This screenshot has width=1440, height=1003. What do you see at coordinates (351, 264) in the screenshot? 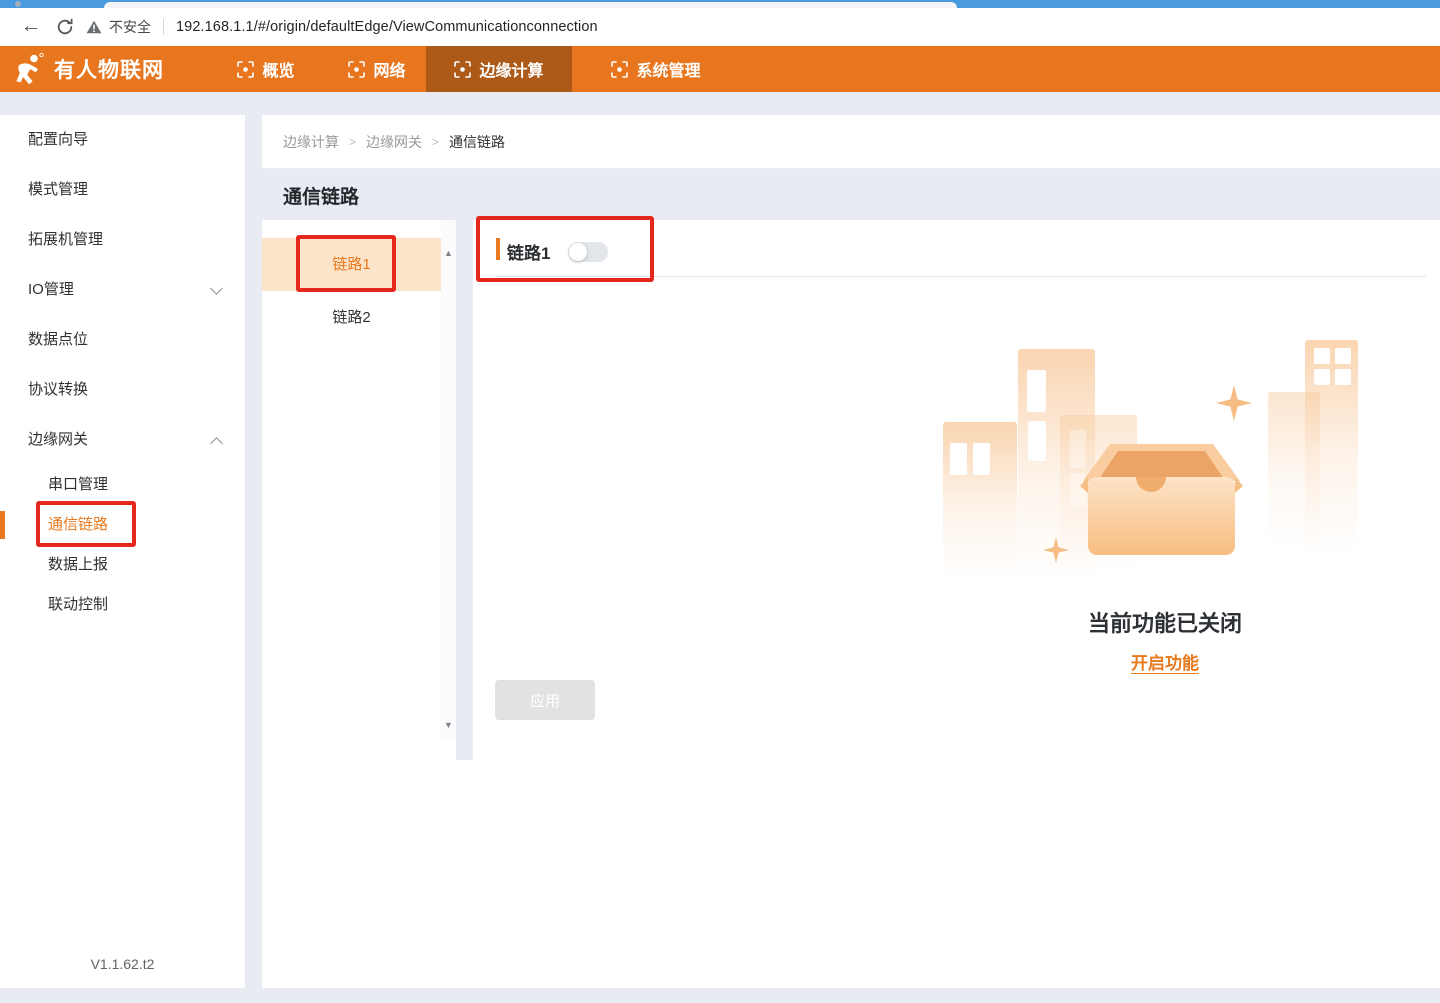
I see `list-item-link1: 链路1` at bounding box center [351, 264].